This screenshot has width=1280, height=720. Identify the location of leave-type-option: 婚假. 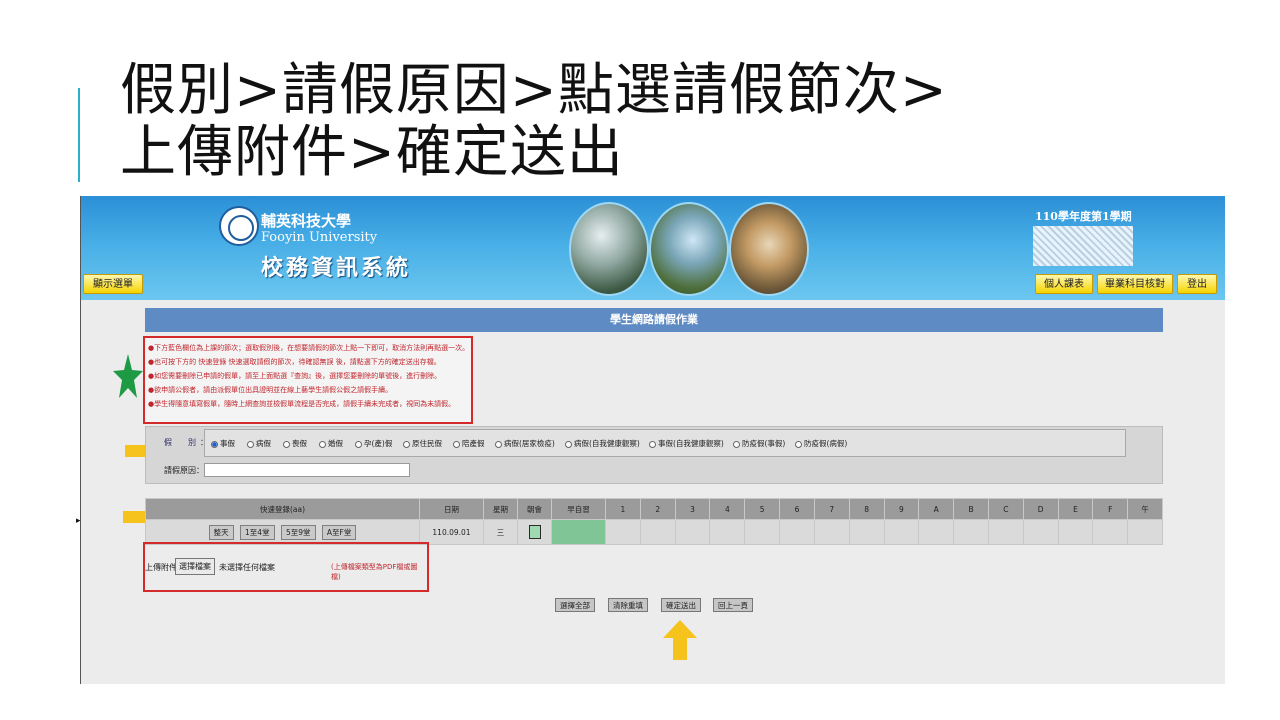
(331, 443).